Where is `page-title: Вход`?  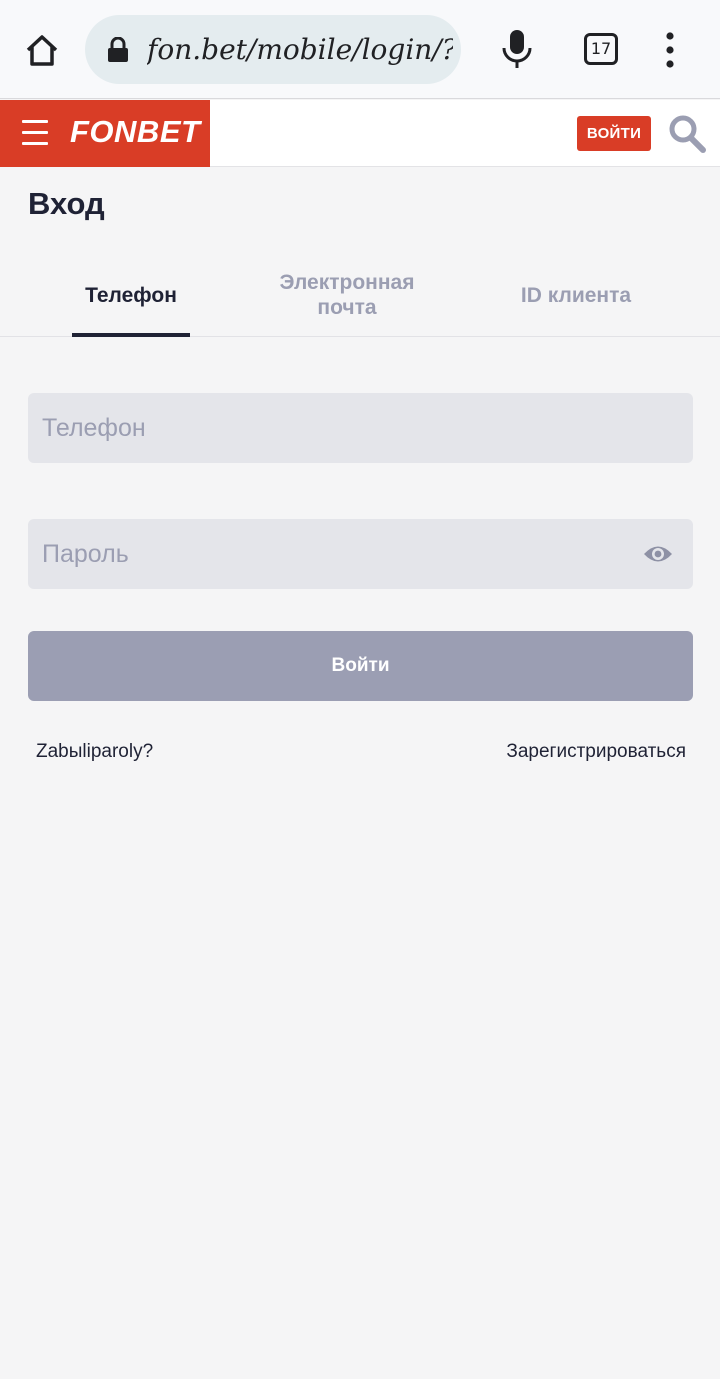
page-title: Вход is located at coordinates (66, 203).